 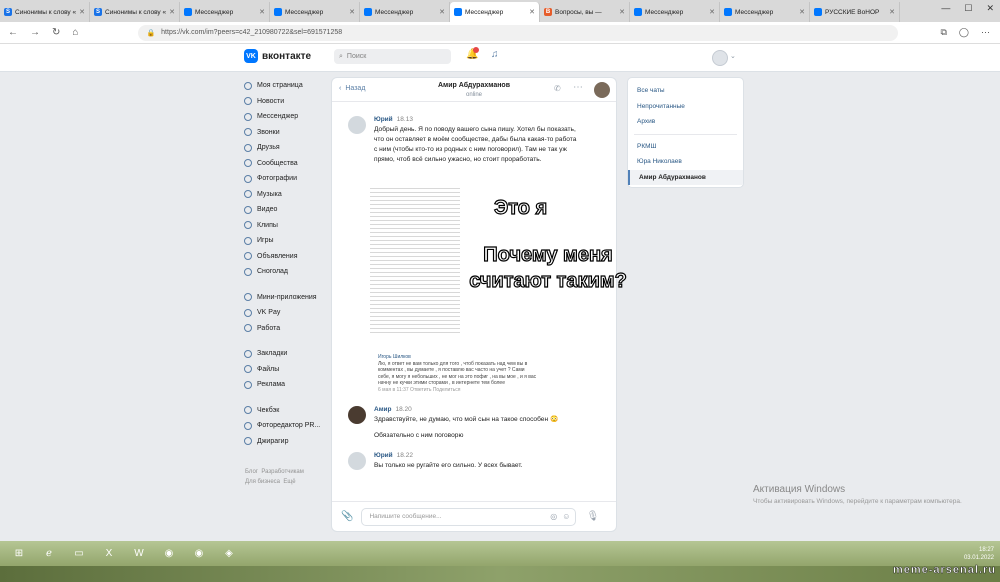 I want to click on menu-icon, so click(x=248, y=425).